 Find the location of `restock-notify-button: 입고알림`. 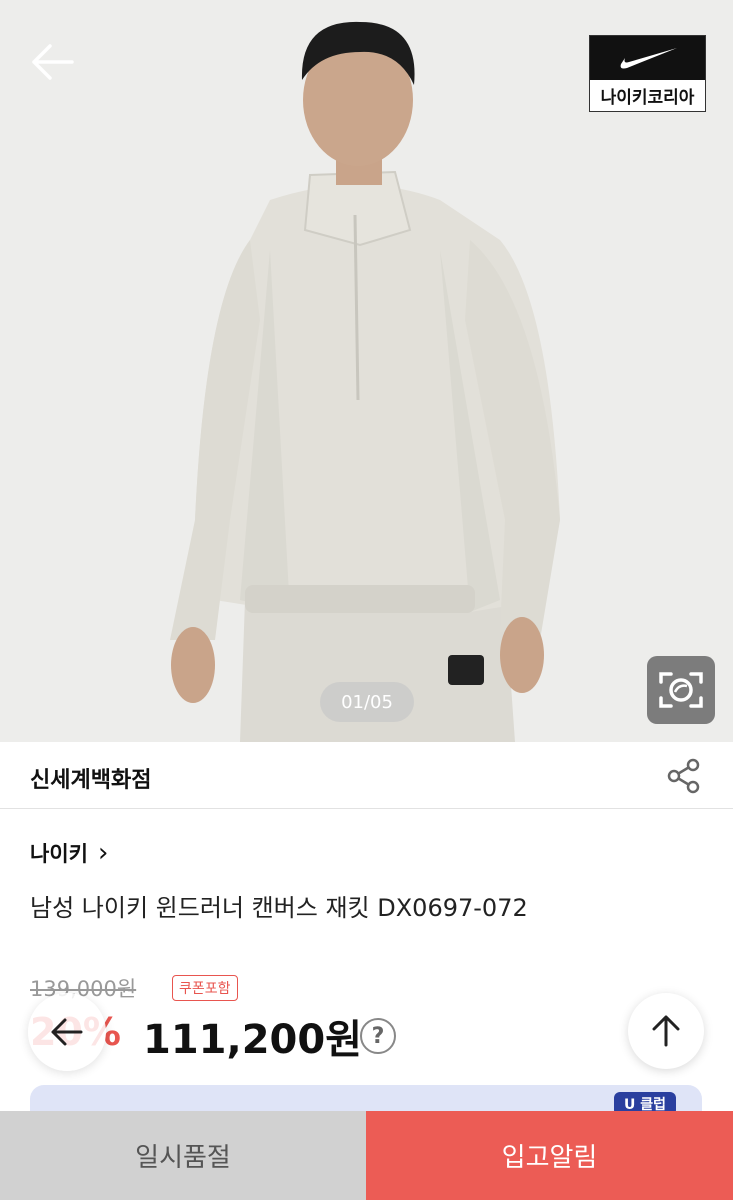

restock-notify-button: 입고알림 is located at coordinates (549, 1155).